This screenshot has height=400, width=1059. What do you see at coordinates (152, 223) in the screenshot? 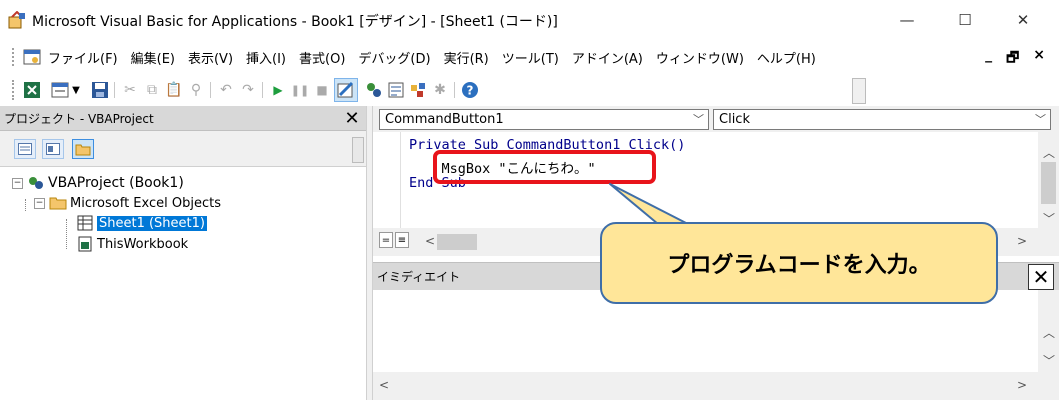
I see `tree-label-sheet1: Sheet1 (Sheet1)` at bounding box center [152, 223].